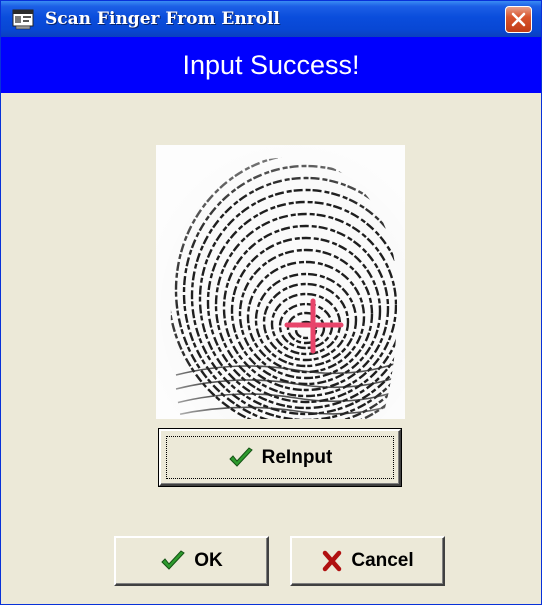 Image resolution: width=542 pixels, height=605 pixels. Describe the element at coordinates (271, 65) in the screenshot. I see `status-banner: Input Success!` at that location.